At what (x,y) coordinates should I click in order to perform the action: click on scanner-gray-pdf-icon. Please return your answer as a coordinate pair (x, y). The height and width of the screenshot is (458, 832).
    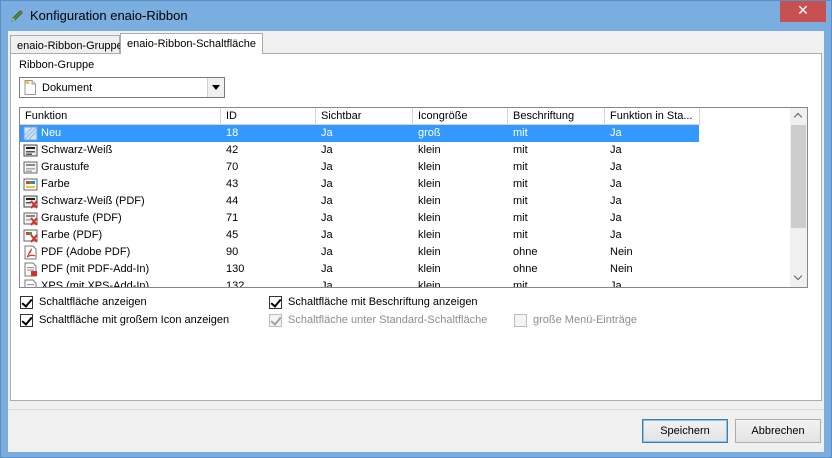
    Looking at the image, I should click on (30, 219).